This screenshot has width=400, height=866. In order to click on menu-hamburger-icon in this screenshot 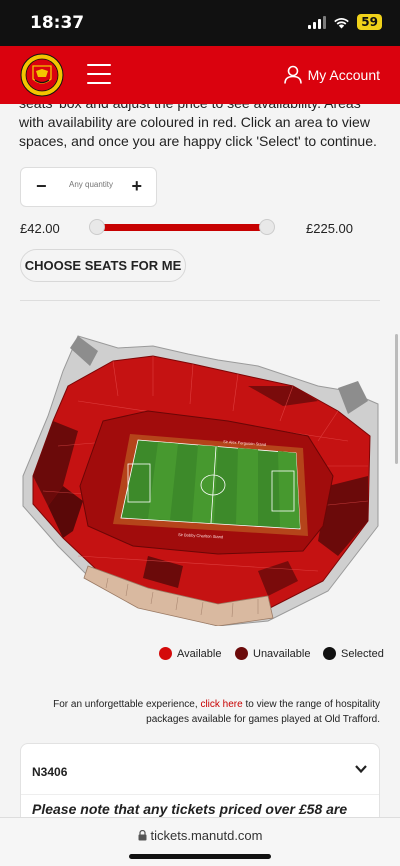, I will do `click(99, 74)`.